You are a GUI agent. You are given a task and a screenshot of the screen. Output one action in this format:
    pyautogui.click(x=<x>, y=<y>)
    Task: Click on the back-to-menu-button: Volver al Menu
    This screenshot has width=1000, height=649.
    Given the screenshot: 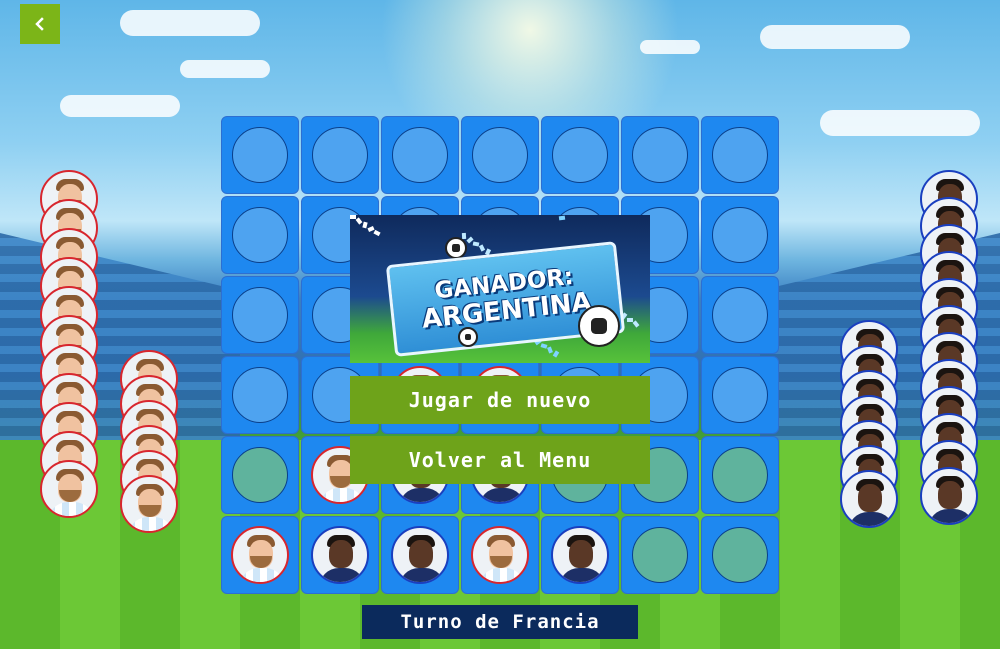 What is the action you would take?
    pyautogui.click(x=500, y=460)
    